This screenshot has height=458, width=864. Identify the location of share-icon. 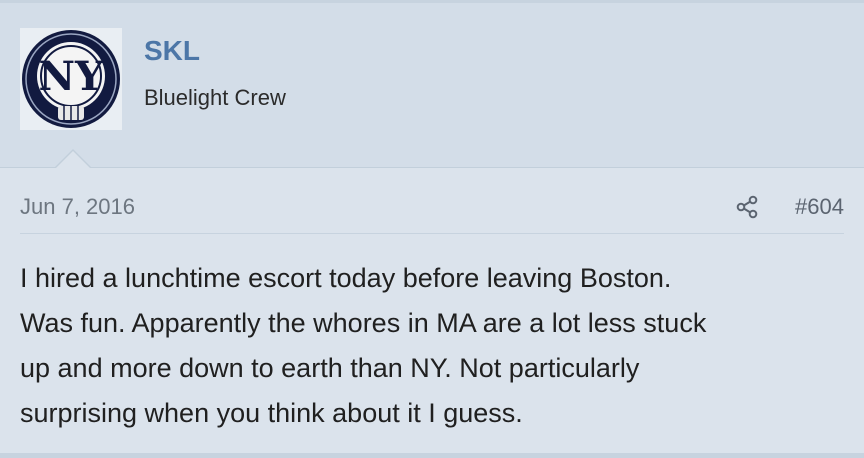
(747, 207).